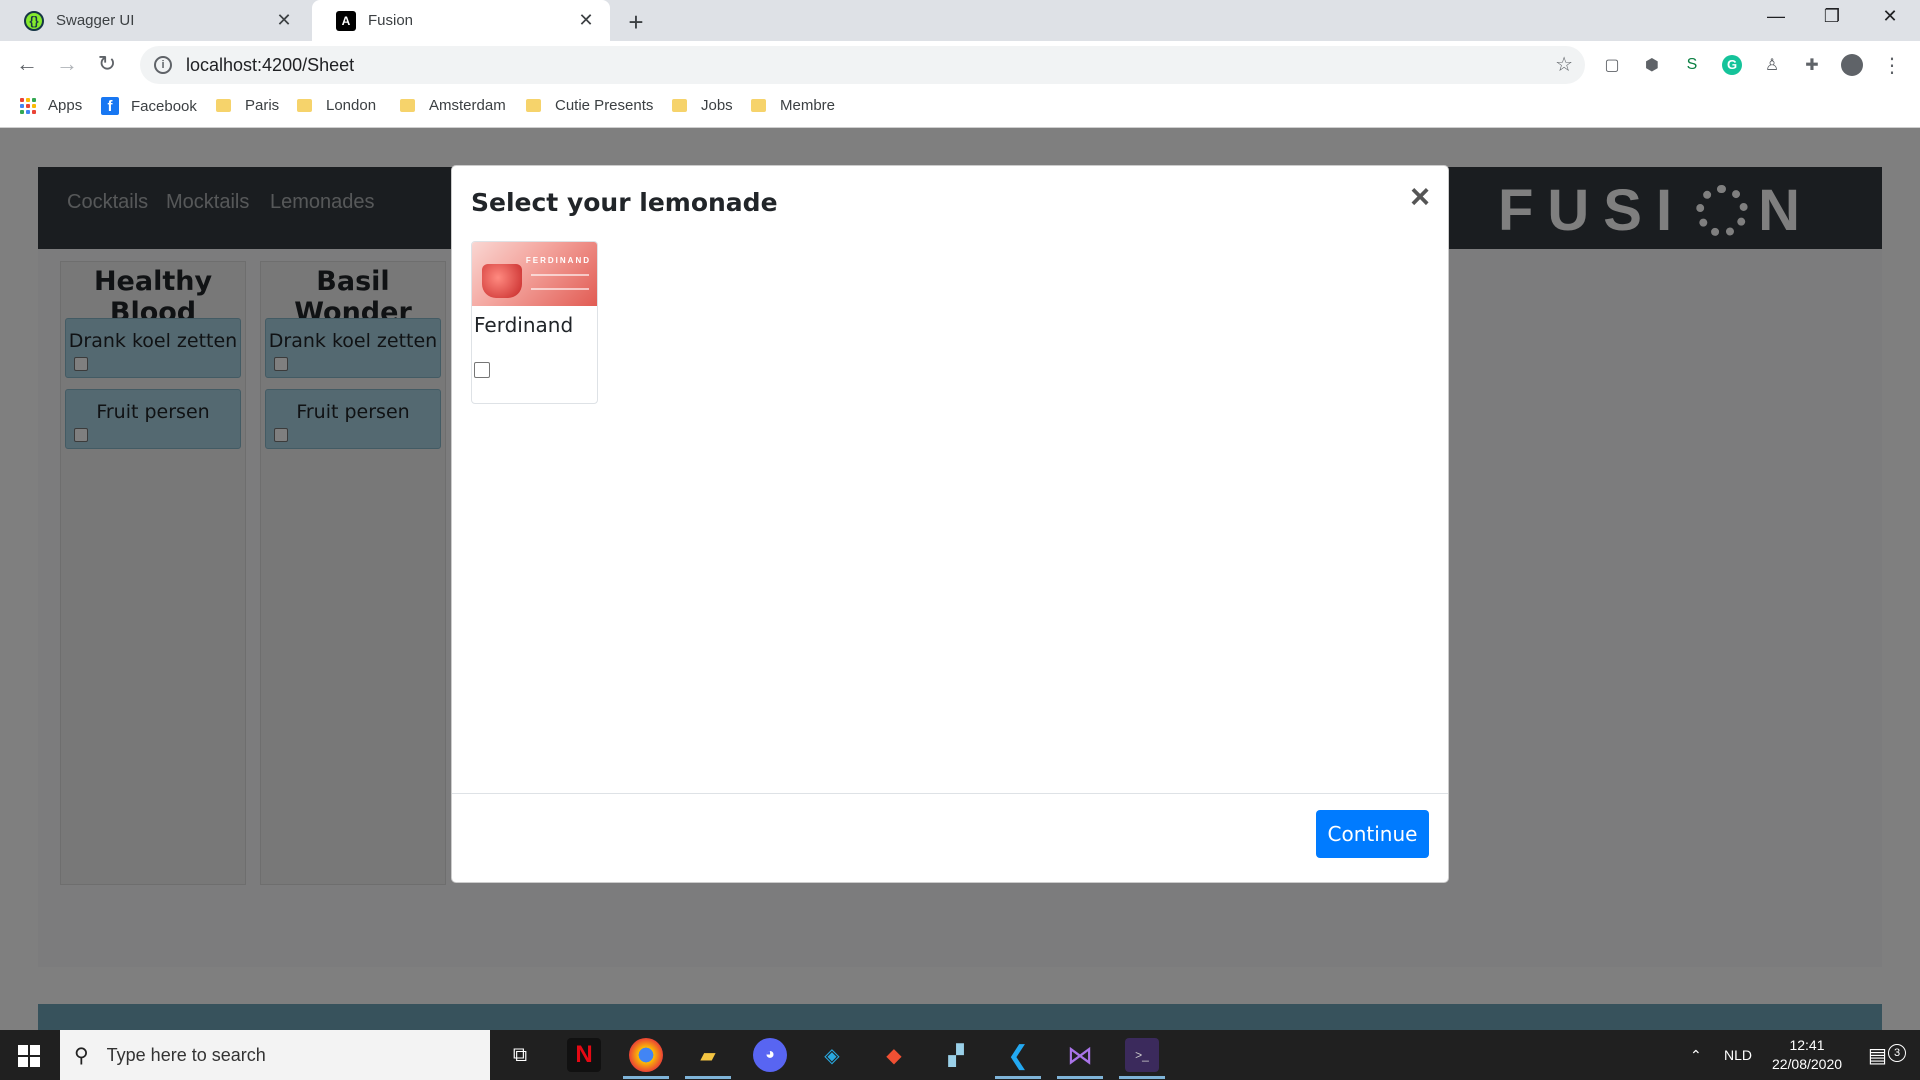 The height and width of the screenshot is (1080, 1920). I want to click on terminal-icon: >_, so click(1142, 1055).